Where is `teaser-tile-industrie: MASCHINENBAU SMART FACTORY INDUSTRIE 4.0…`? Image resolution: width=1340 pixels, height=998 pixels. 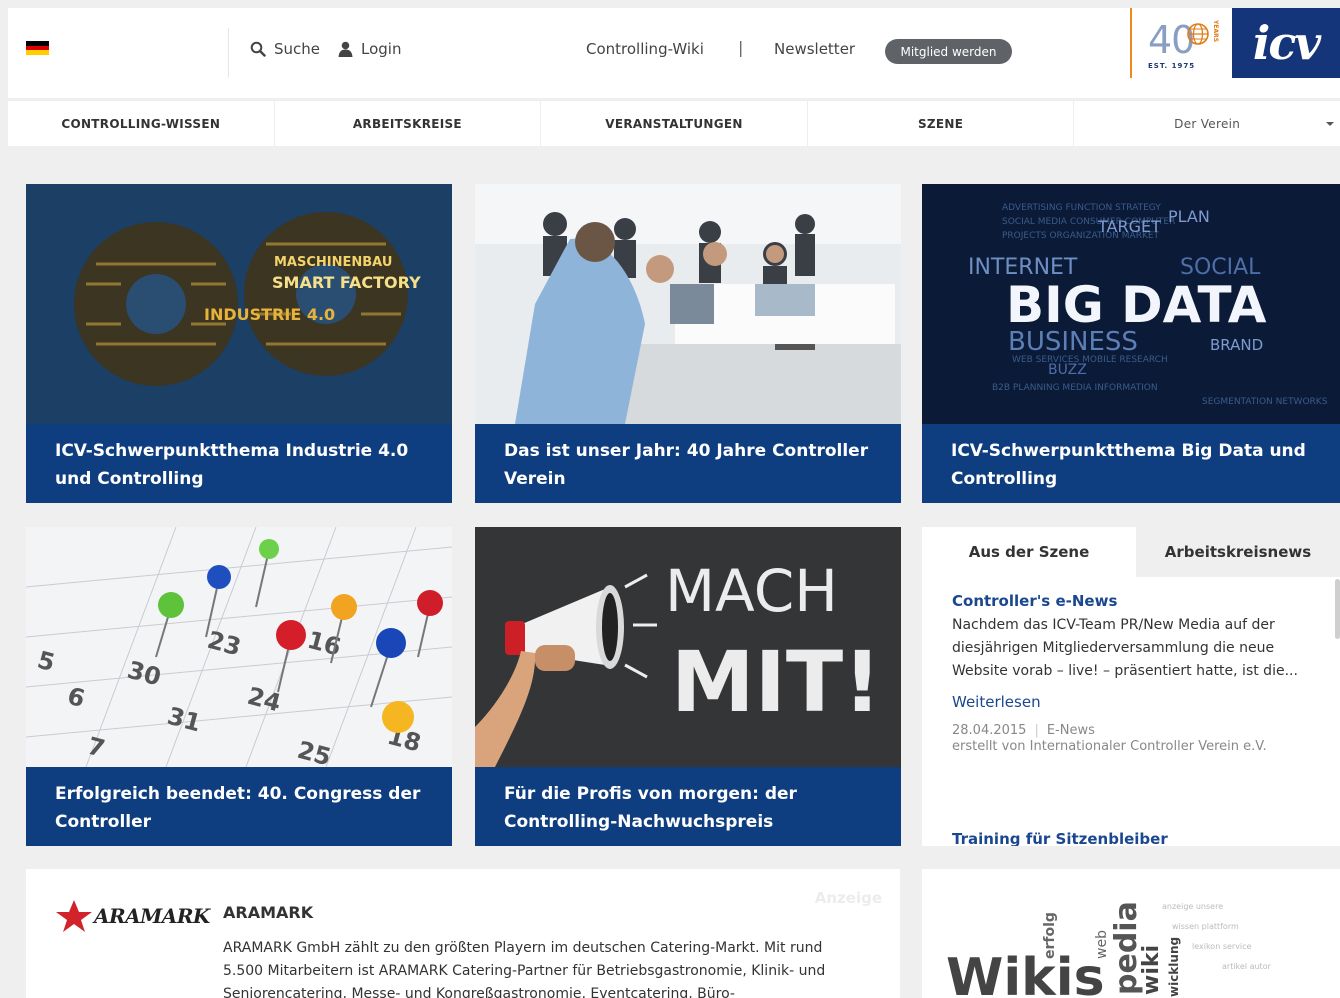
teaser-tile-industrie: MASCHINENBAU SMART FACTORY INDUSTRIE 4.0… is located at coordinates (239, 343).